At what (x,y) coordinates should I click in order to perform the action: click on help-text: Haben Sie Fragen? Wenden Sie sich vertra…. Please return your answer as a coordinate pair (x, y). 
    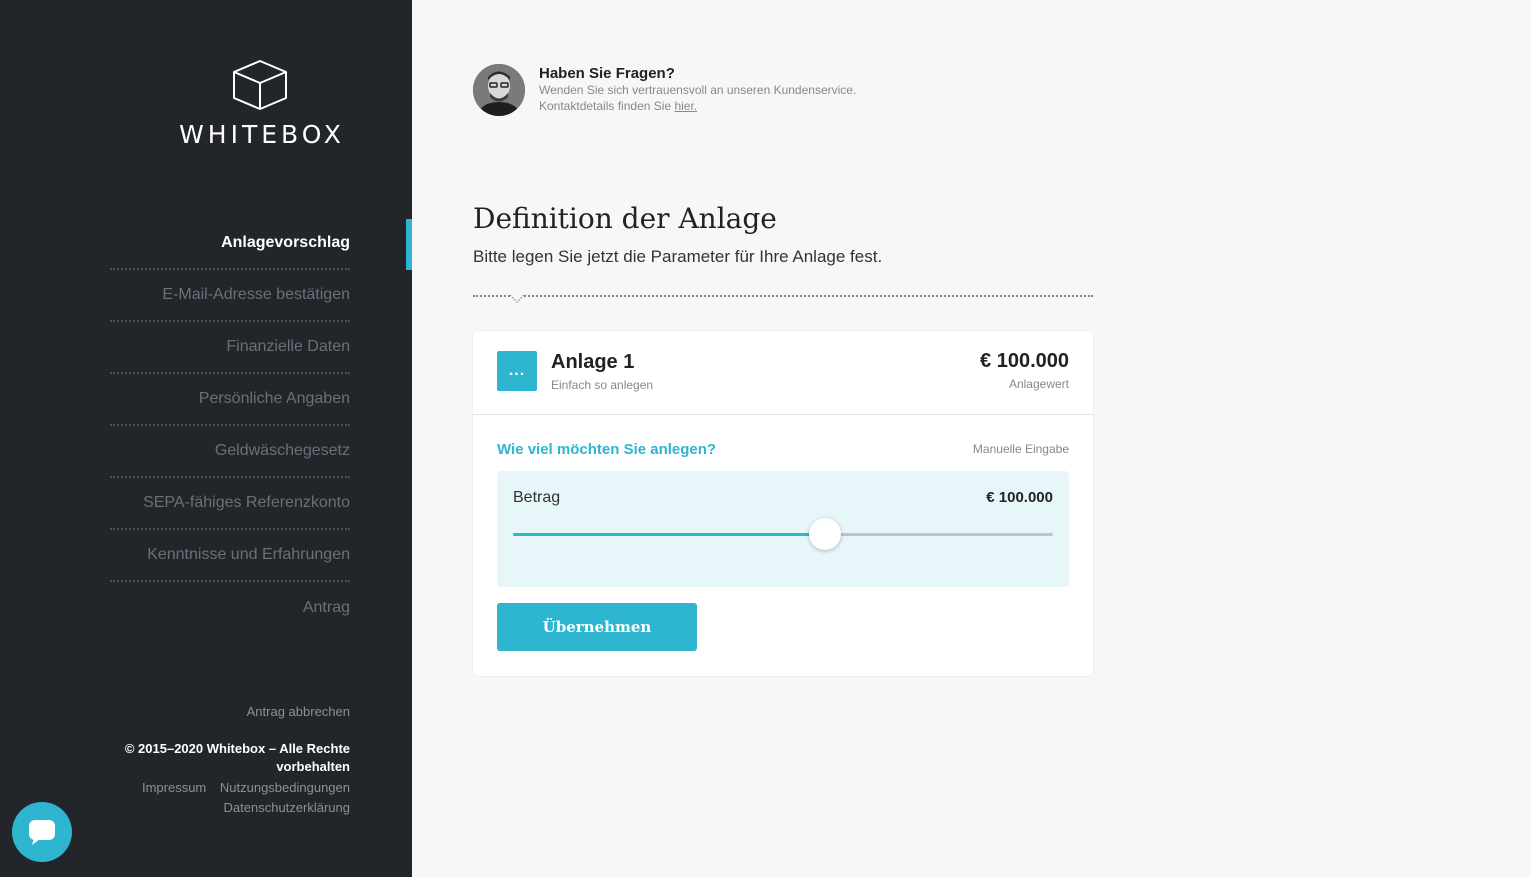
    Looking at the image, I should click on (697, 90).